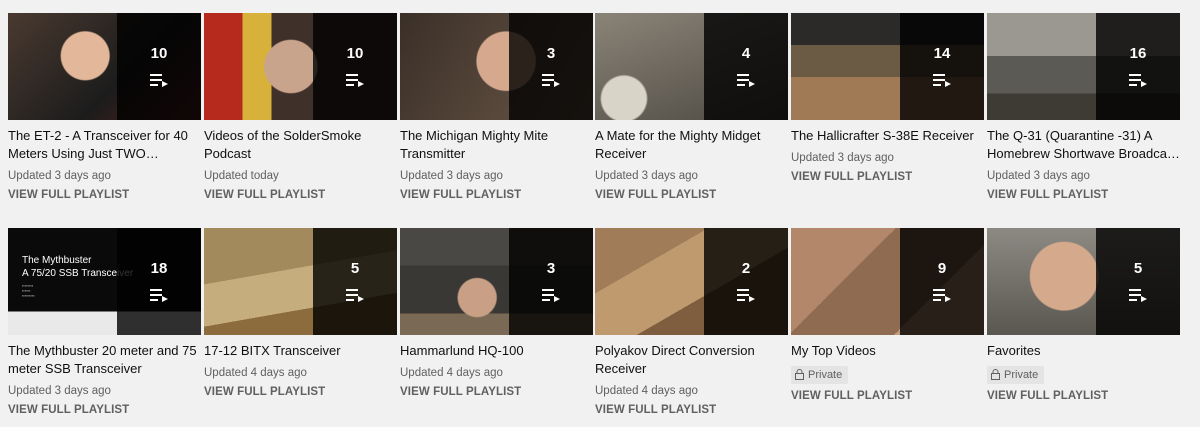 This screenshot has height=427, width=1200. What do you see at coordinates (1138, 53) in the screenshot?
I see `video-count: 16` at bounding box center [1138, 53].